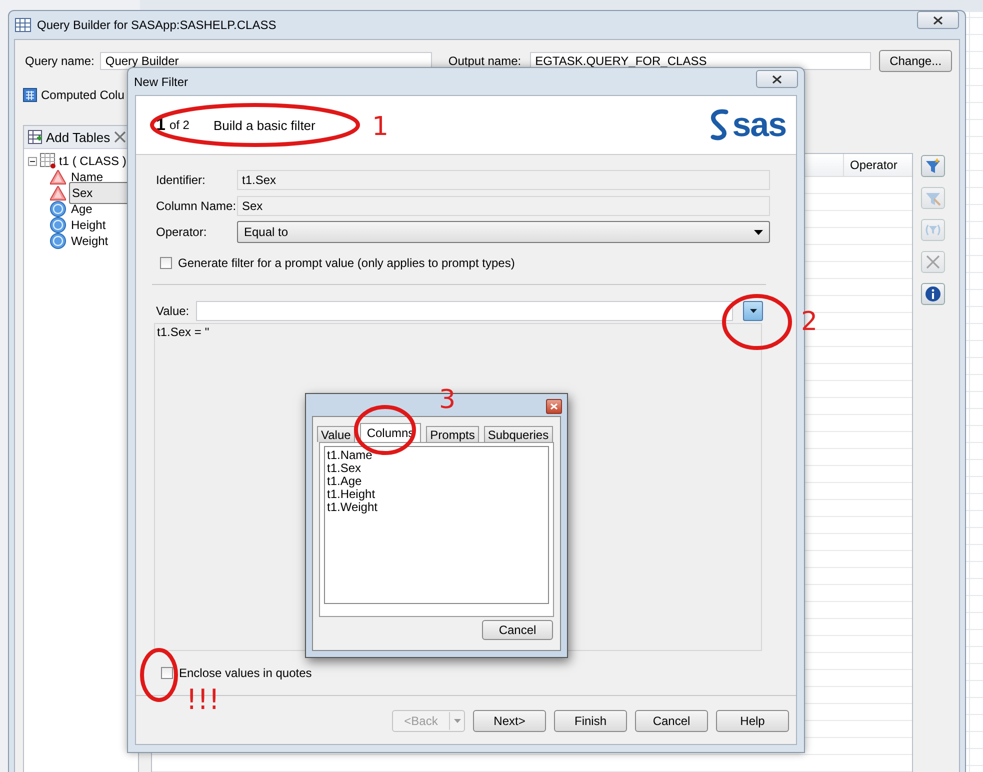  Describe the element at coordinates (518, 434) in the screenshot. I see `tab: Subqueries` at that location.